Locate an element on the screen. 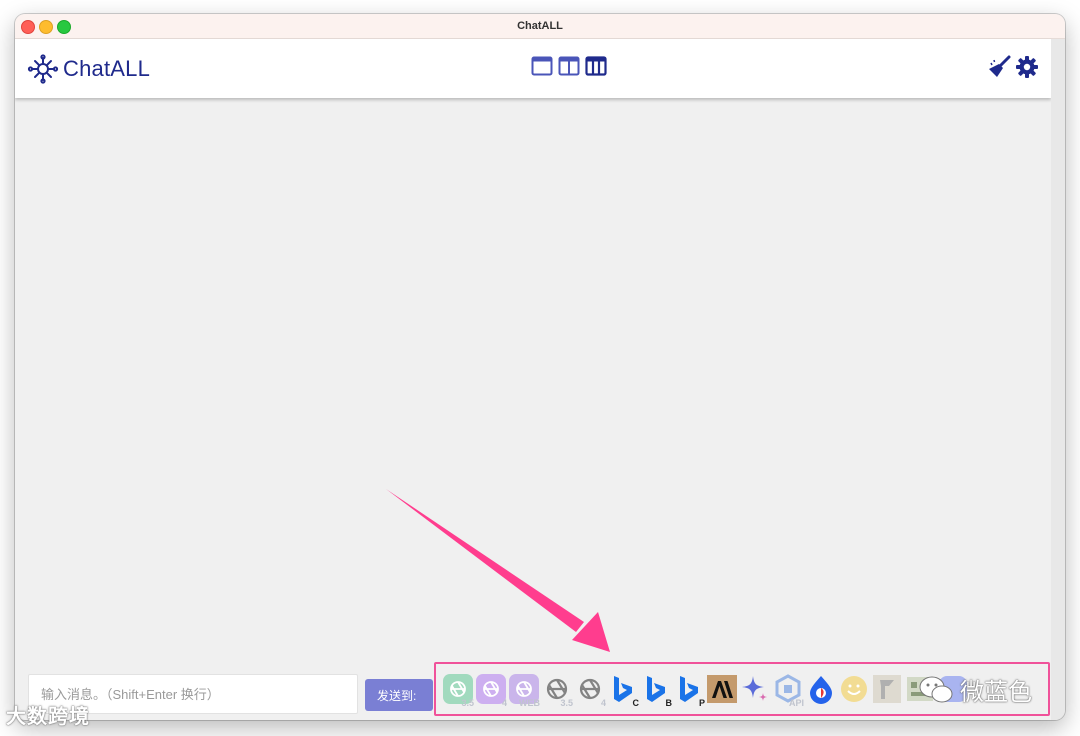 This screenshot has width=1080, height=736. watermark-left-text: 大数跨境 is located at coordinates (48, 717).